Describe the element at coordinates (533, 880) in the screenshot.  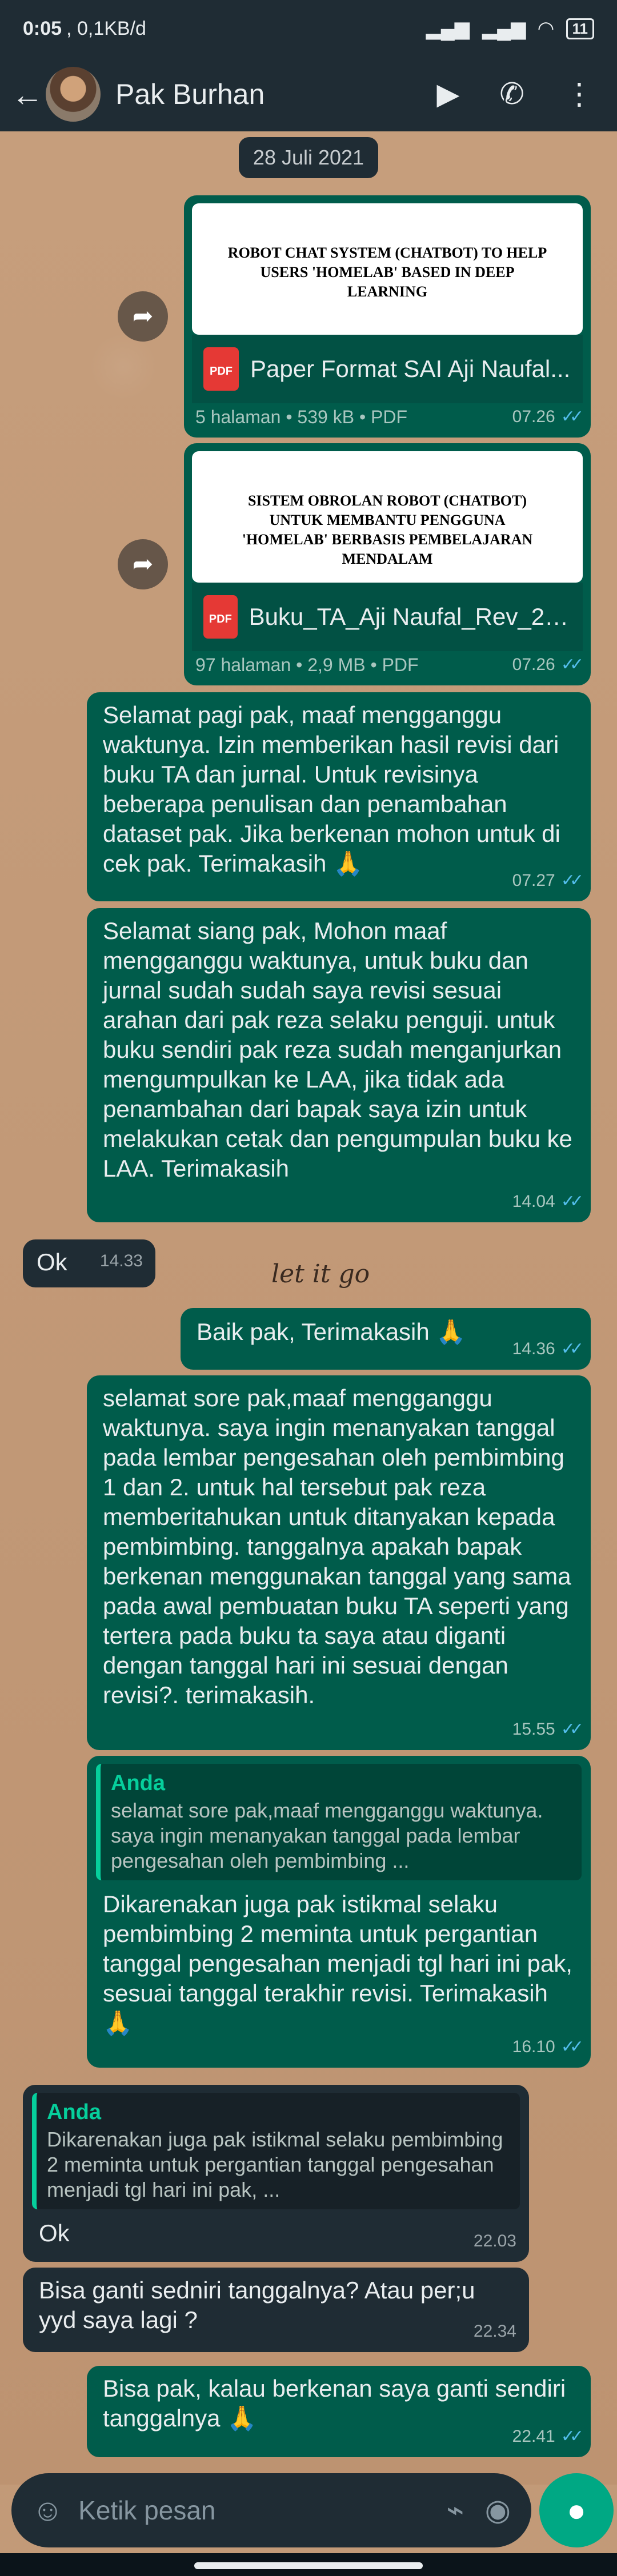
I see `message-time: 07.27` at that location.